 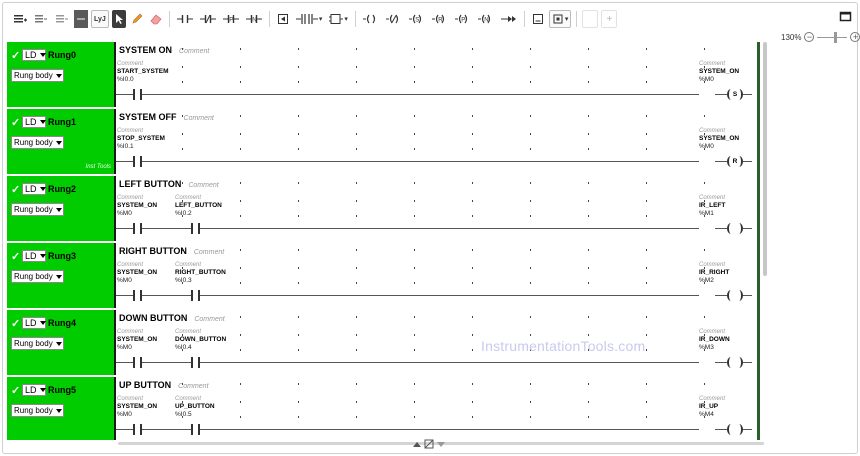 I want to click on compare-block-icon: ▾, so click(x=560, y=19).